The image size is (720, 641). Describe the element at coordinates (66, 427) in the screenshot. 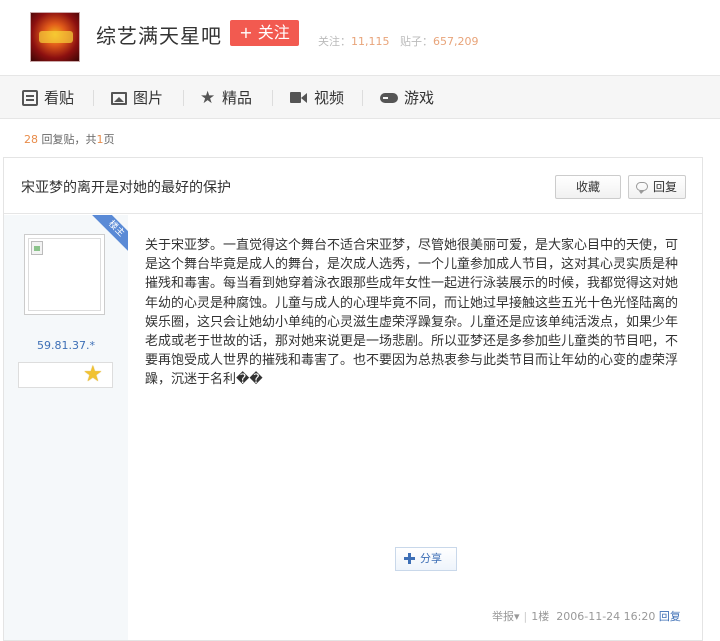

I see `user-sidebar: 楼主 59.81.37.* ★` at that location.